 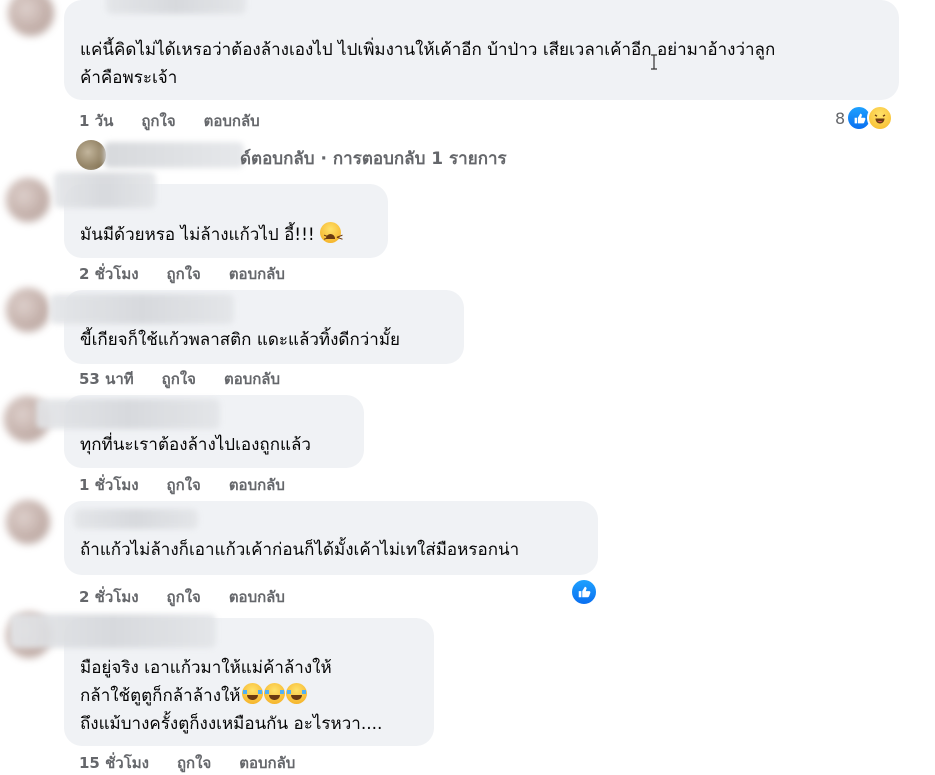 I want to click on comment-timestamp: 1 วัน, so click(x=96, y=121).